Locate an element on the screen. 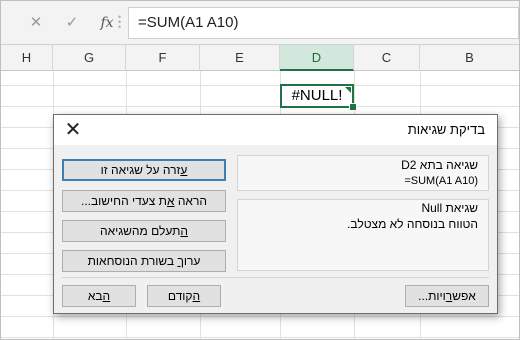 The width and height of the screenshot is (520, 340). error-description-panel: שגיאת Null הטווח בנוסחה לא מצטלב. is located at coordinates (363, 235).